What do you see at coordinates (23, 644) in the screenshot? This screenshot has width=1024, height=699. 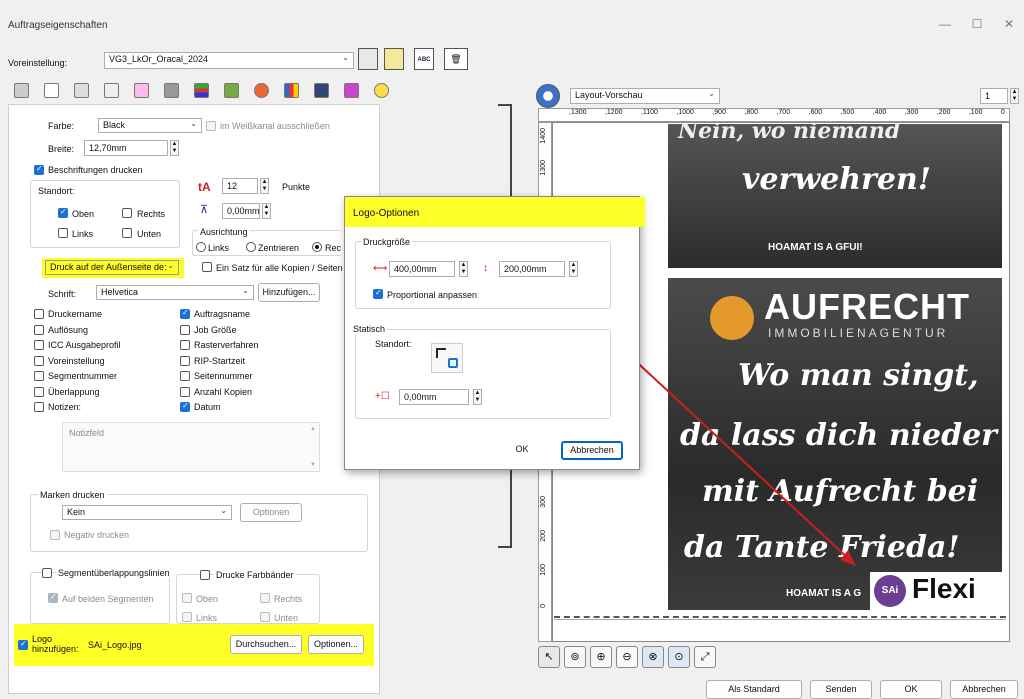 I see `add-logo-checkbox` at bounding box center [23, 644].